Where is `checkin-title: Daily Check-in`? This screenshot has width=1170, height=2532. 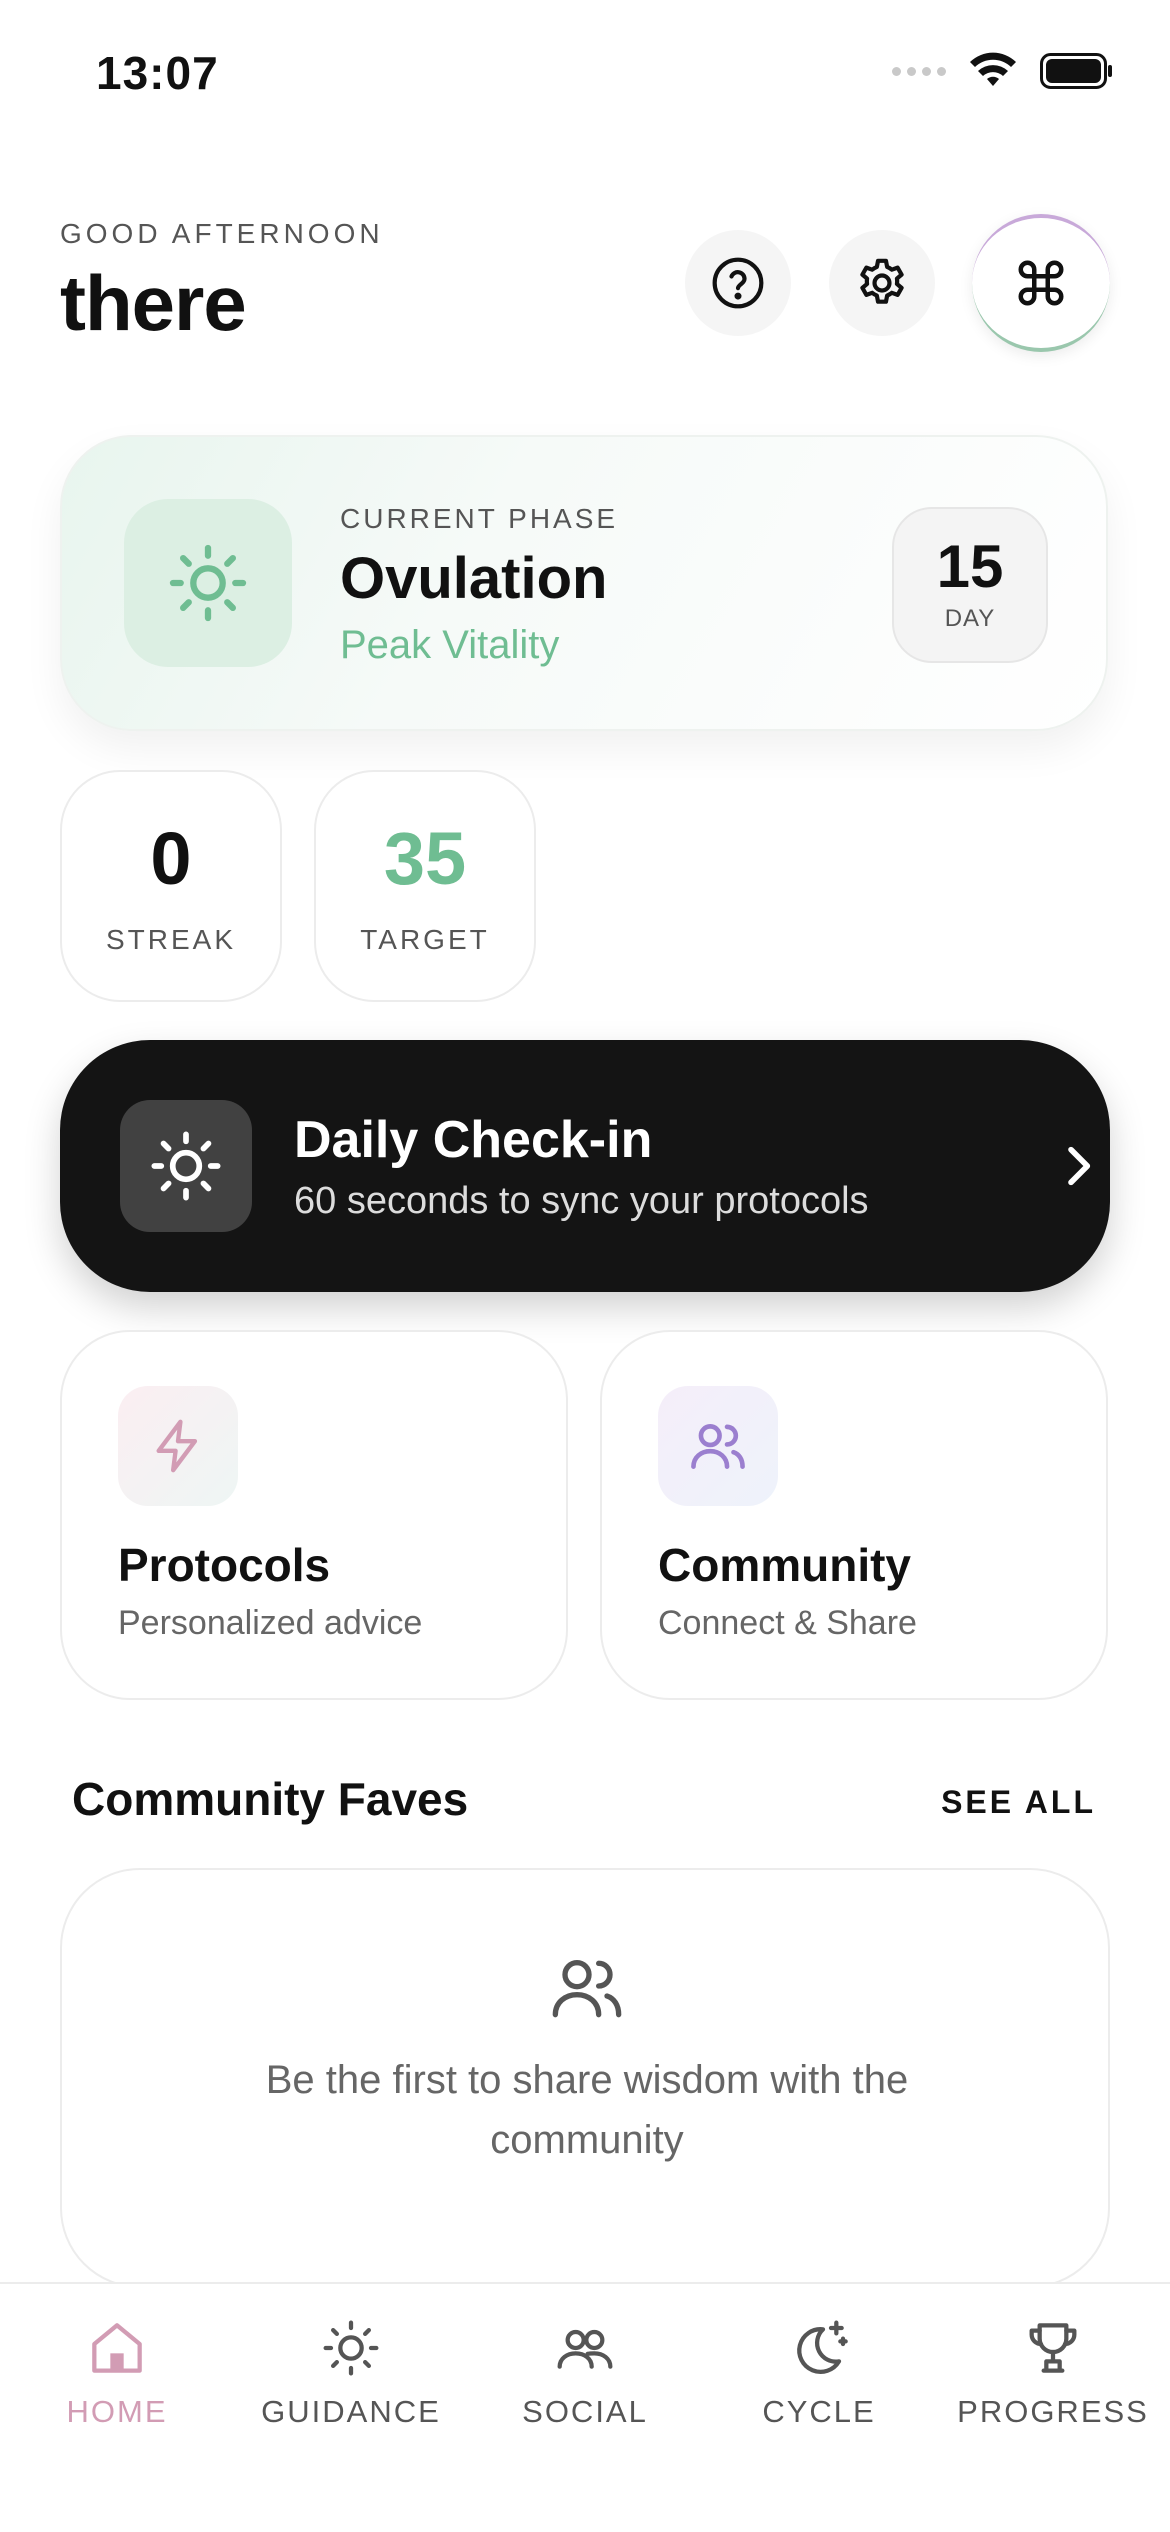 checkin-title: Daily Check-in is located at coordinates (473, 1140).